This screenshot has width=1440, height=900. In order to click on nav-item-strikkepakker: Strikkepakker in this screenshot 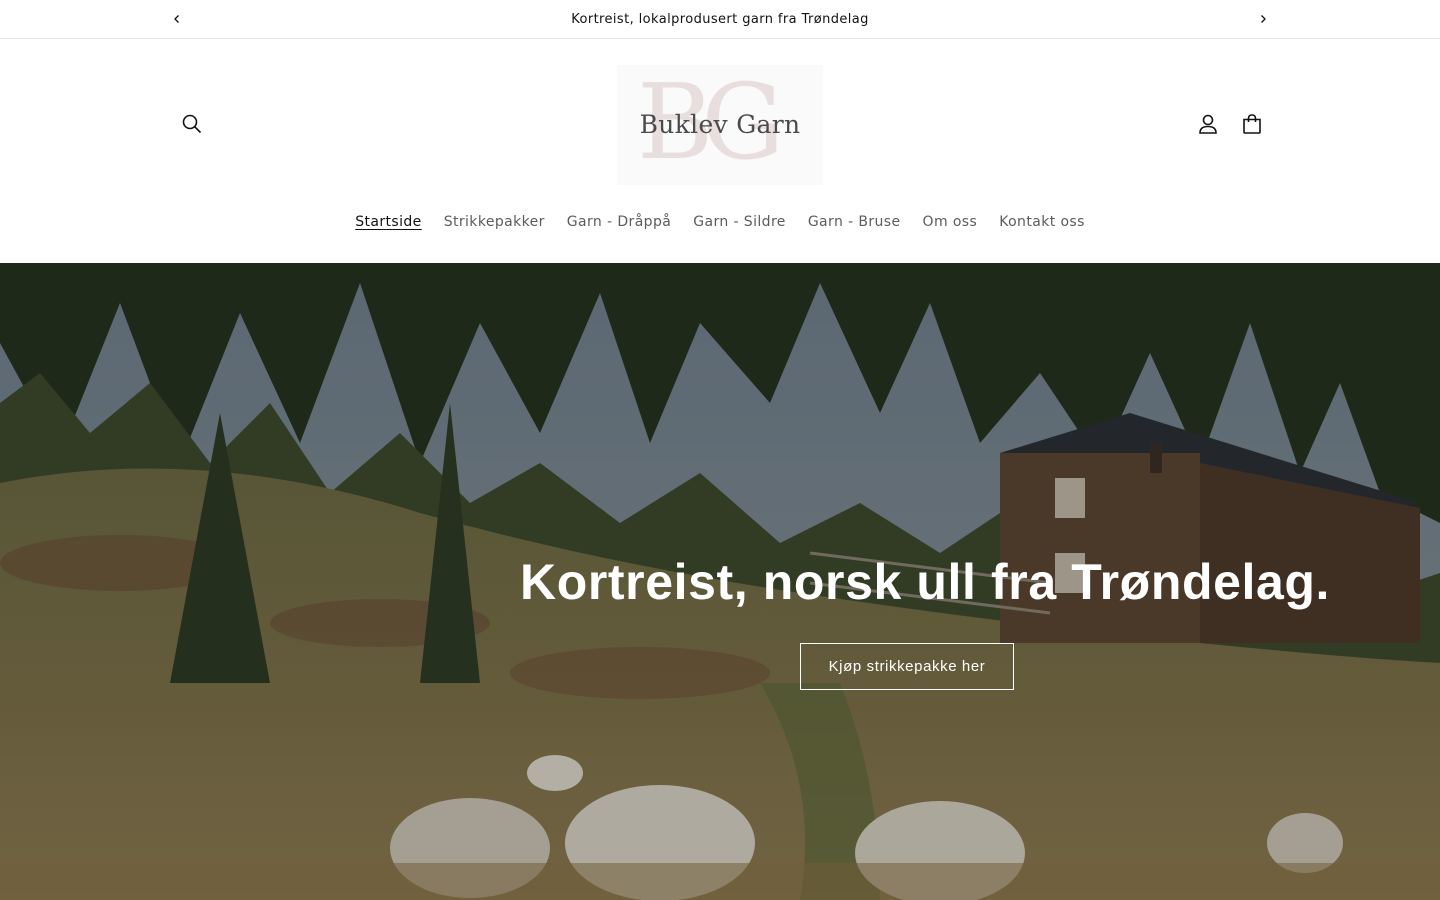, I will do `click(494, 222)`.